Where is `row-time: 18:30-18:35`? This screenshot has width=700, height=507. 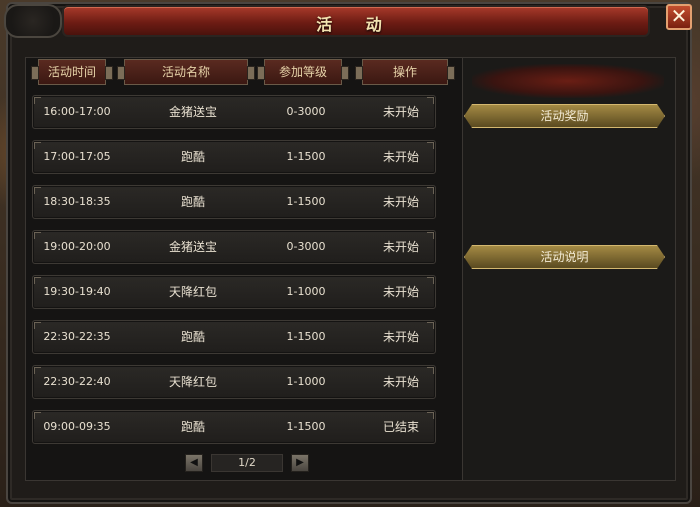
row-time: 18:30-18:35 is located at coordinates (77, 201).